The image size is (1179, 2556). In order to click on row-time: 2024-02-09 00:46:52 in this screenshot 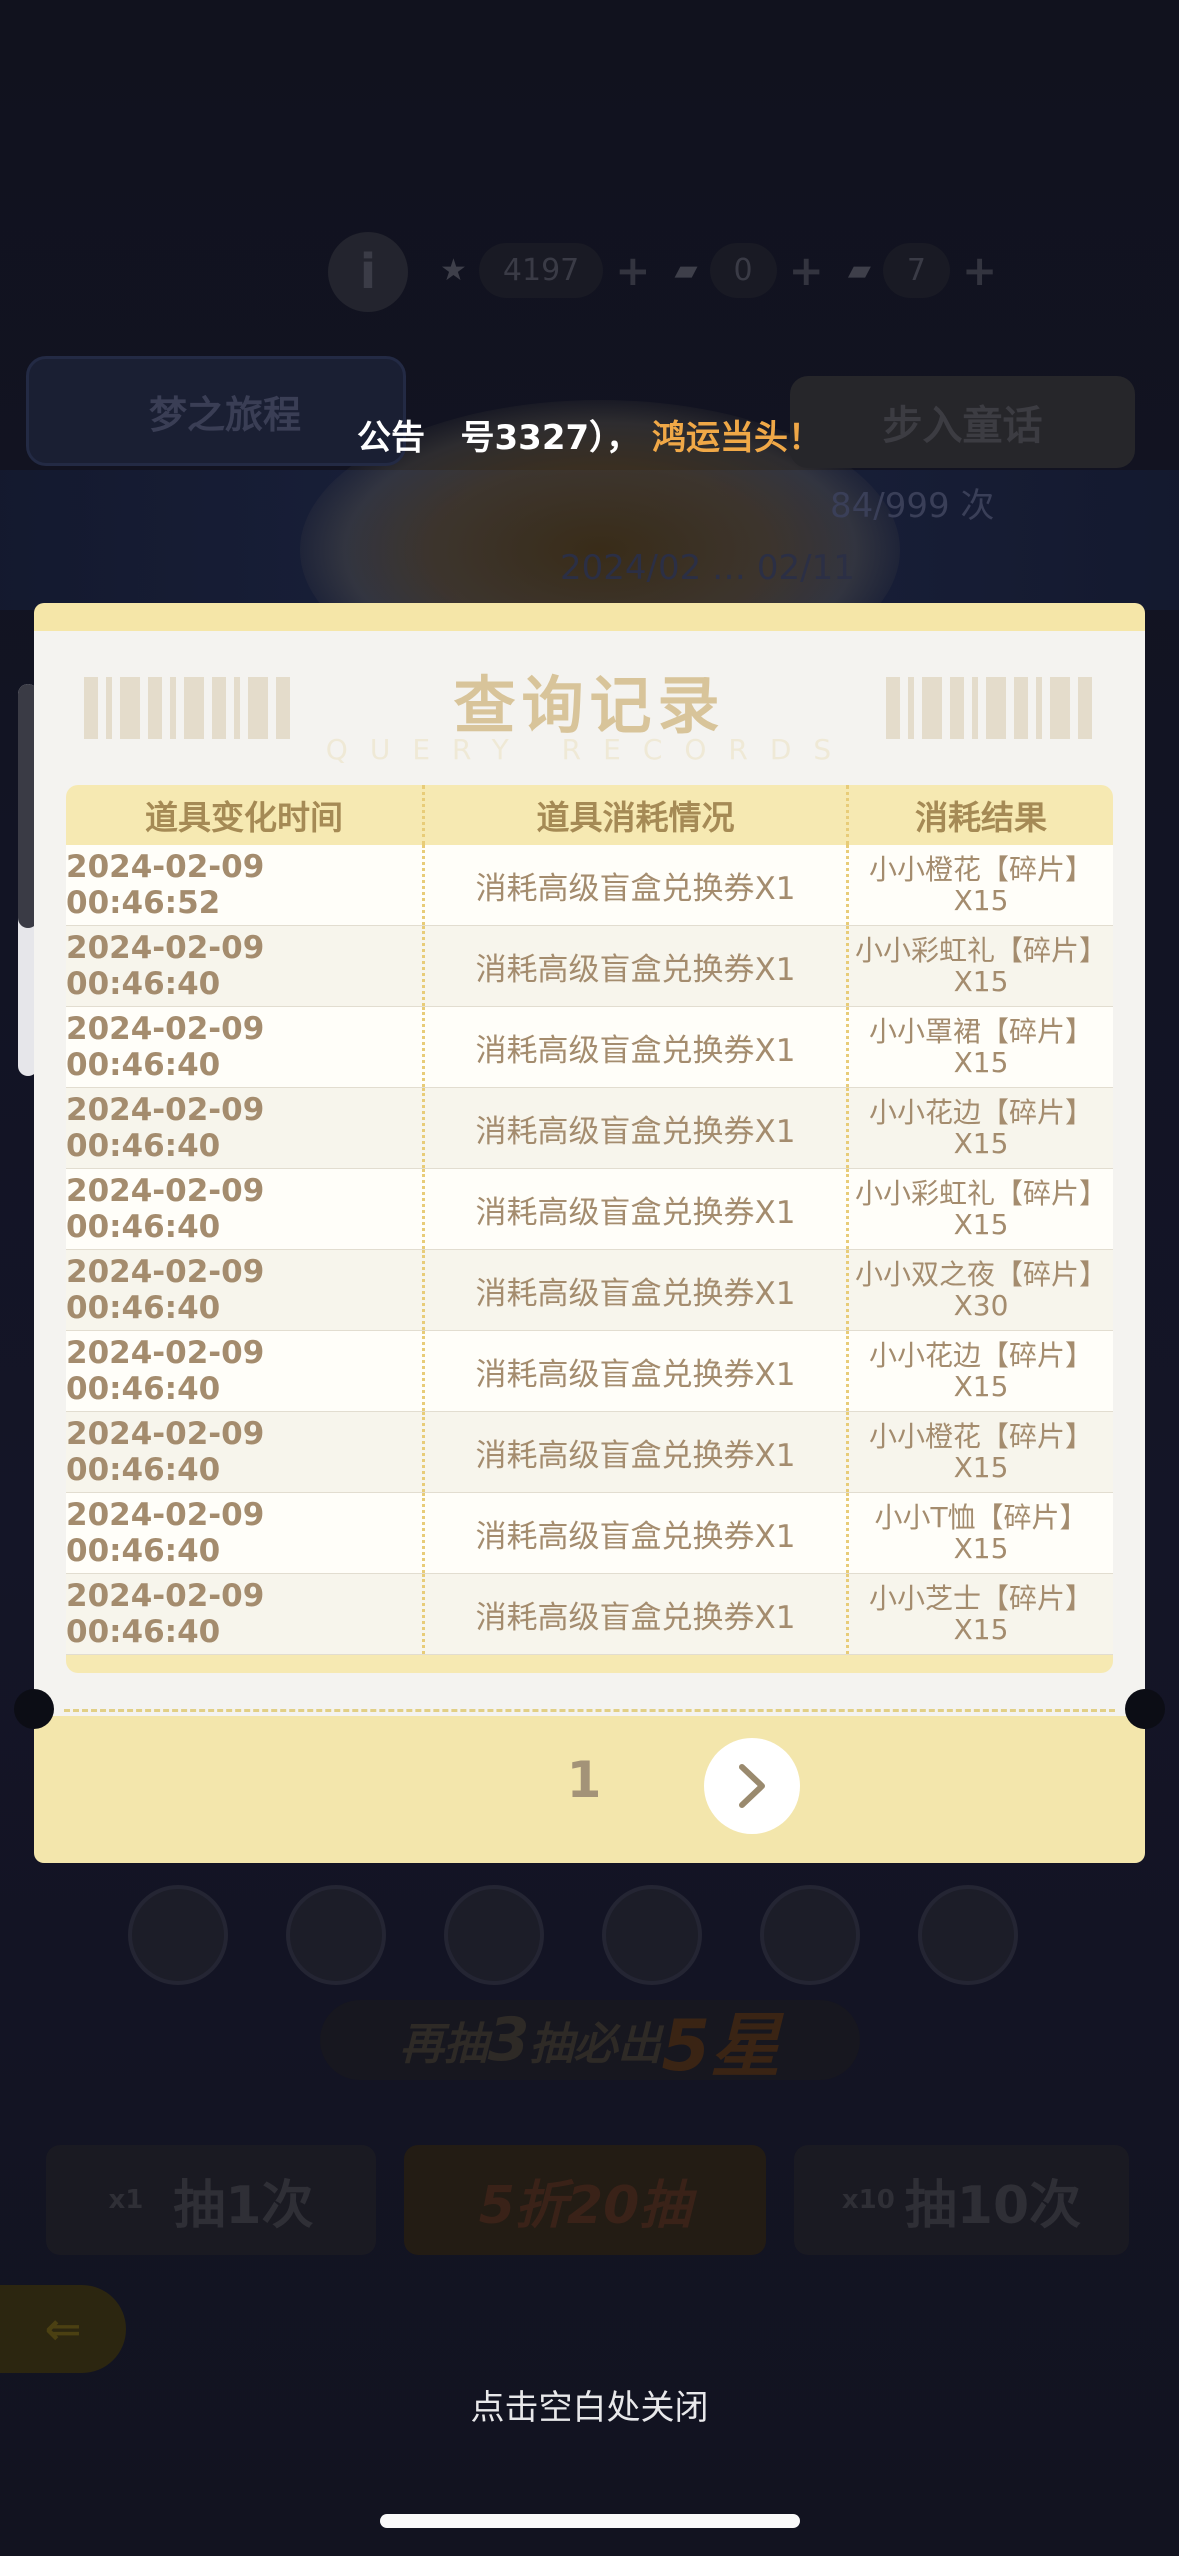, I will do `click(245, 885)`.